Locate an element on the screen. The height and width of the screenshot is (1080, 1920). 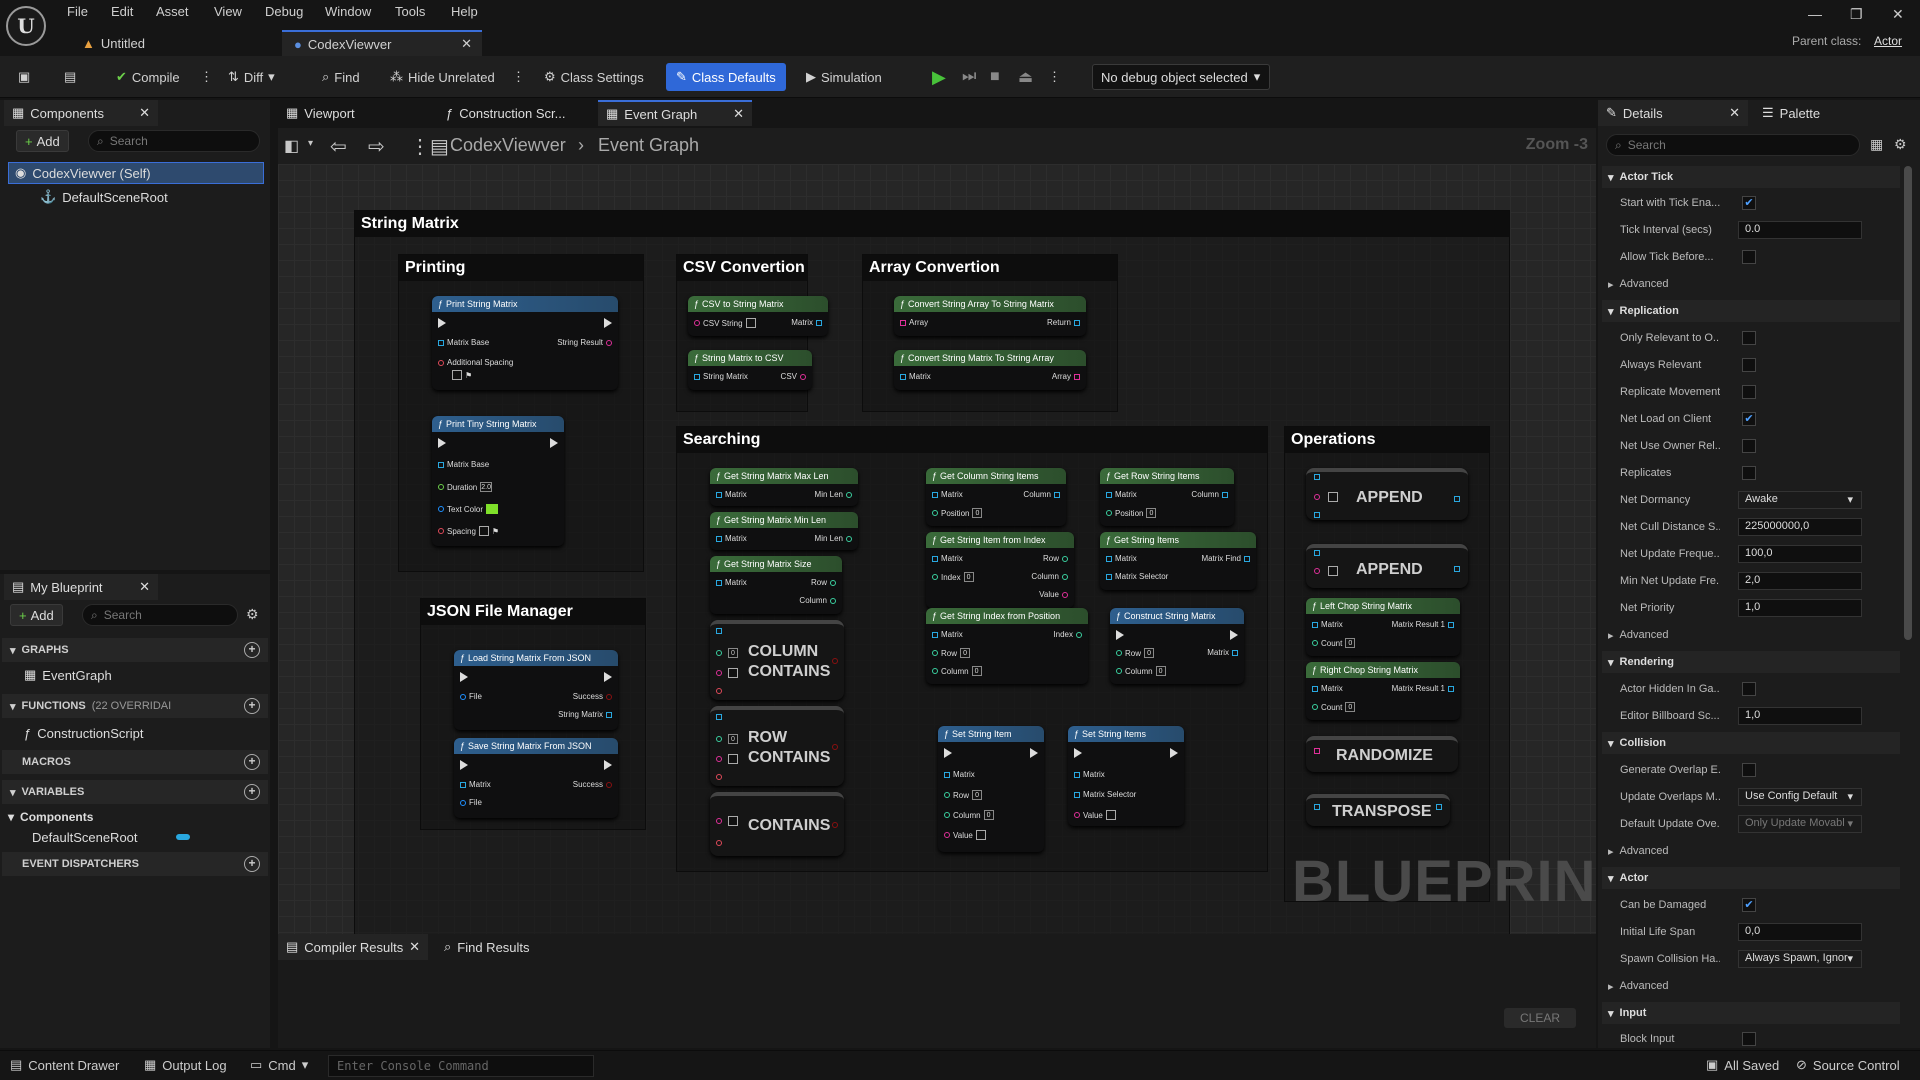
pin-matrix-selector: Matrix Selector is located at coordinates (1137, 576).